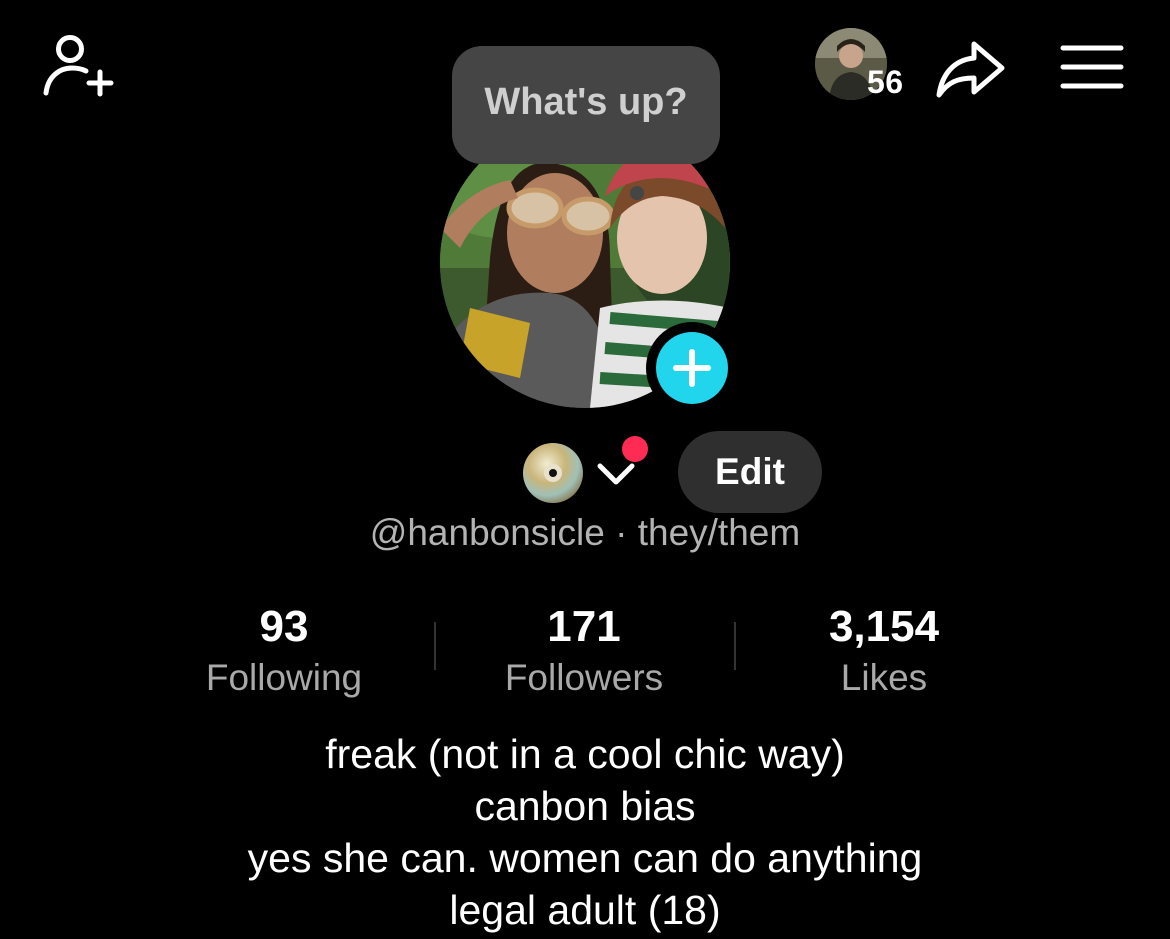  I want to click on hamburger-menu-icon, so click(1092, 67).